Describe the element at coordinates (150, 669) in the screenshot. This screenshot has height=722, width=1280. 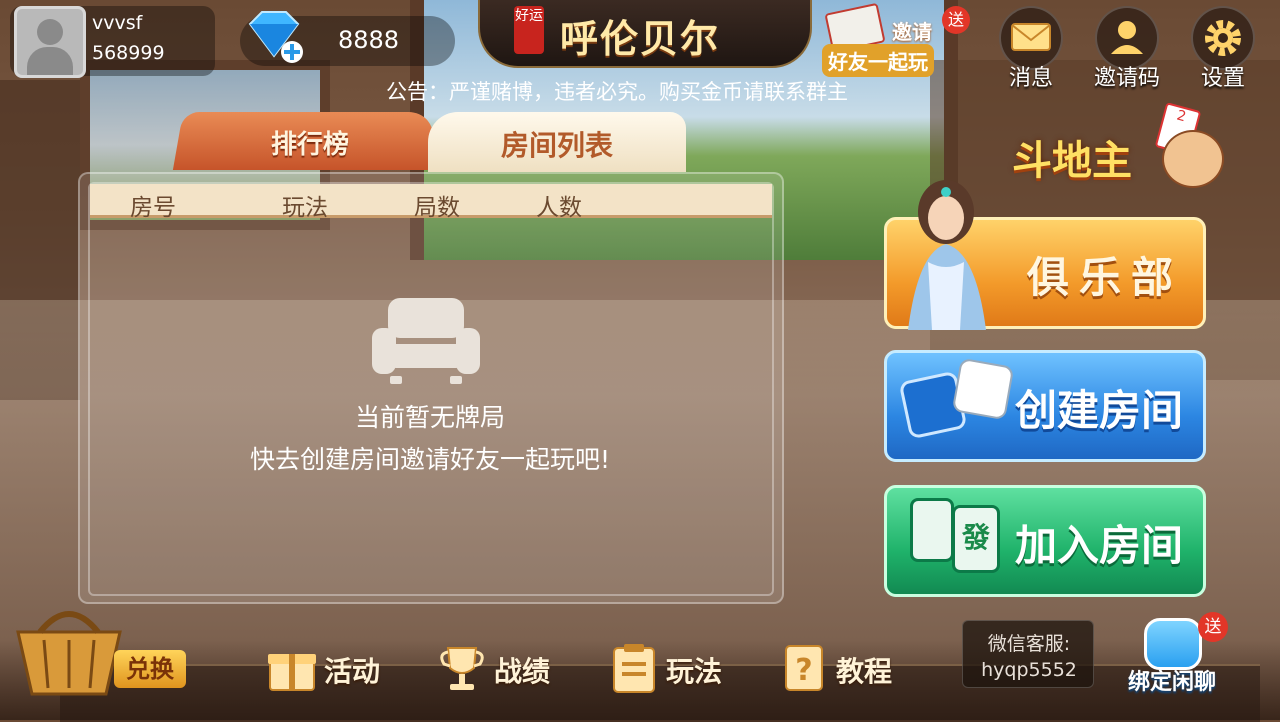
I see `exchange-button: 兑换` at that location.